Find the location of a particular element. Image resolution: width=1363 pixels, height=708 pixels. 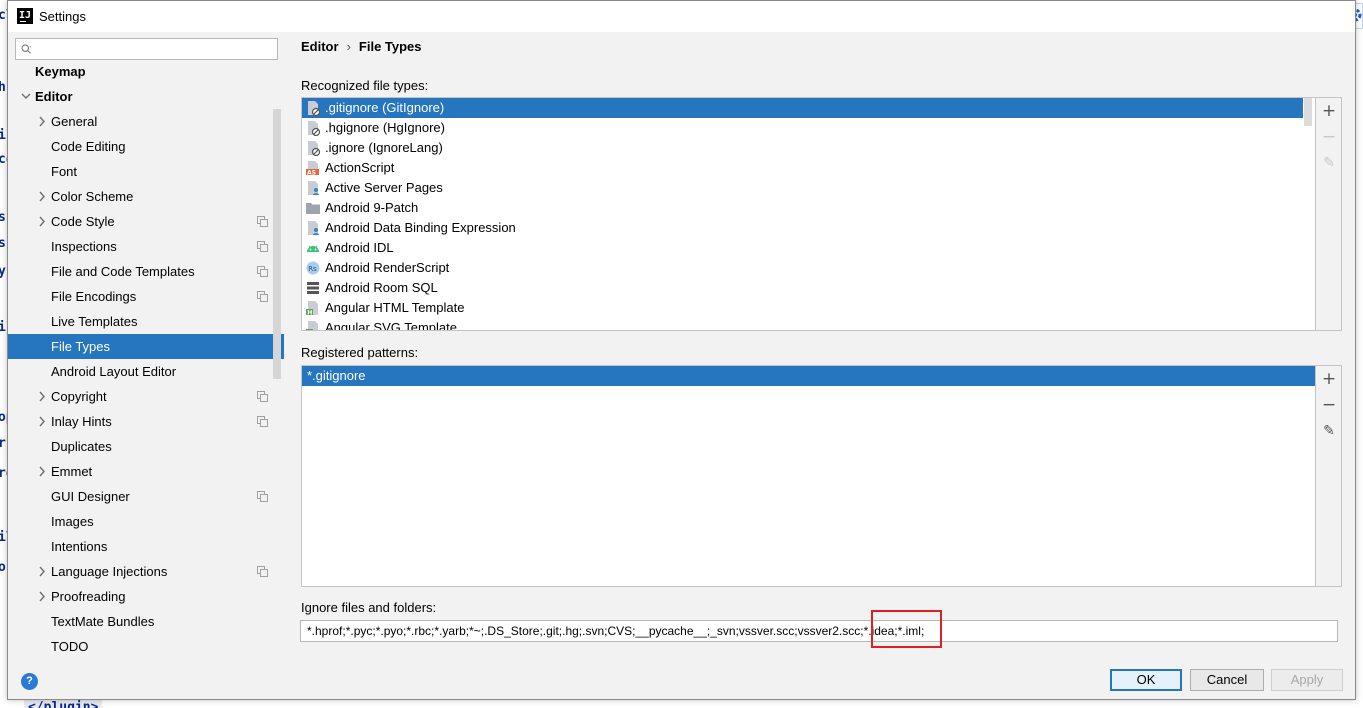

file-types-scrollbar is located at coordinates (1308, 112).